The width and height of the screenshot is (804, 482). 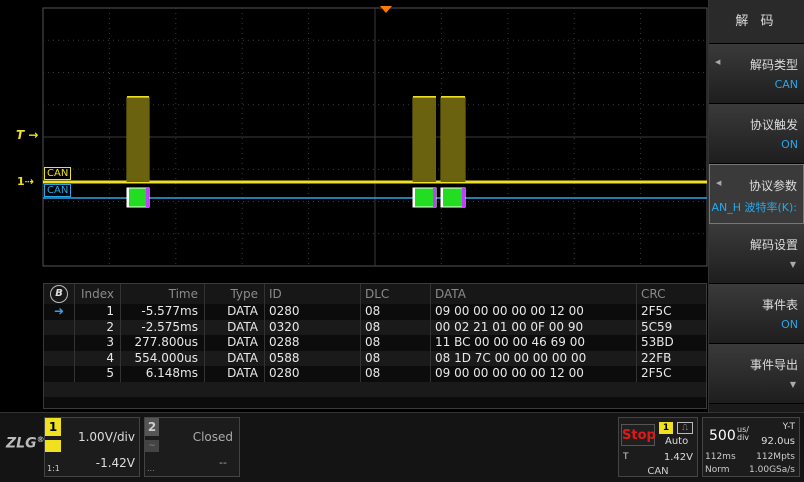 What do you see at coordinates (312, 343) in the screenshot?
I see `cell-id: 0288` at bounding box center [312, 343].